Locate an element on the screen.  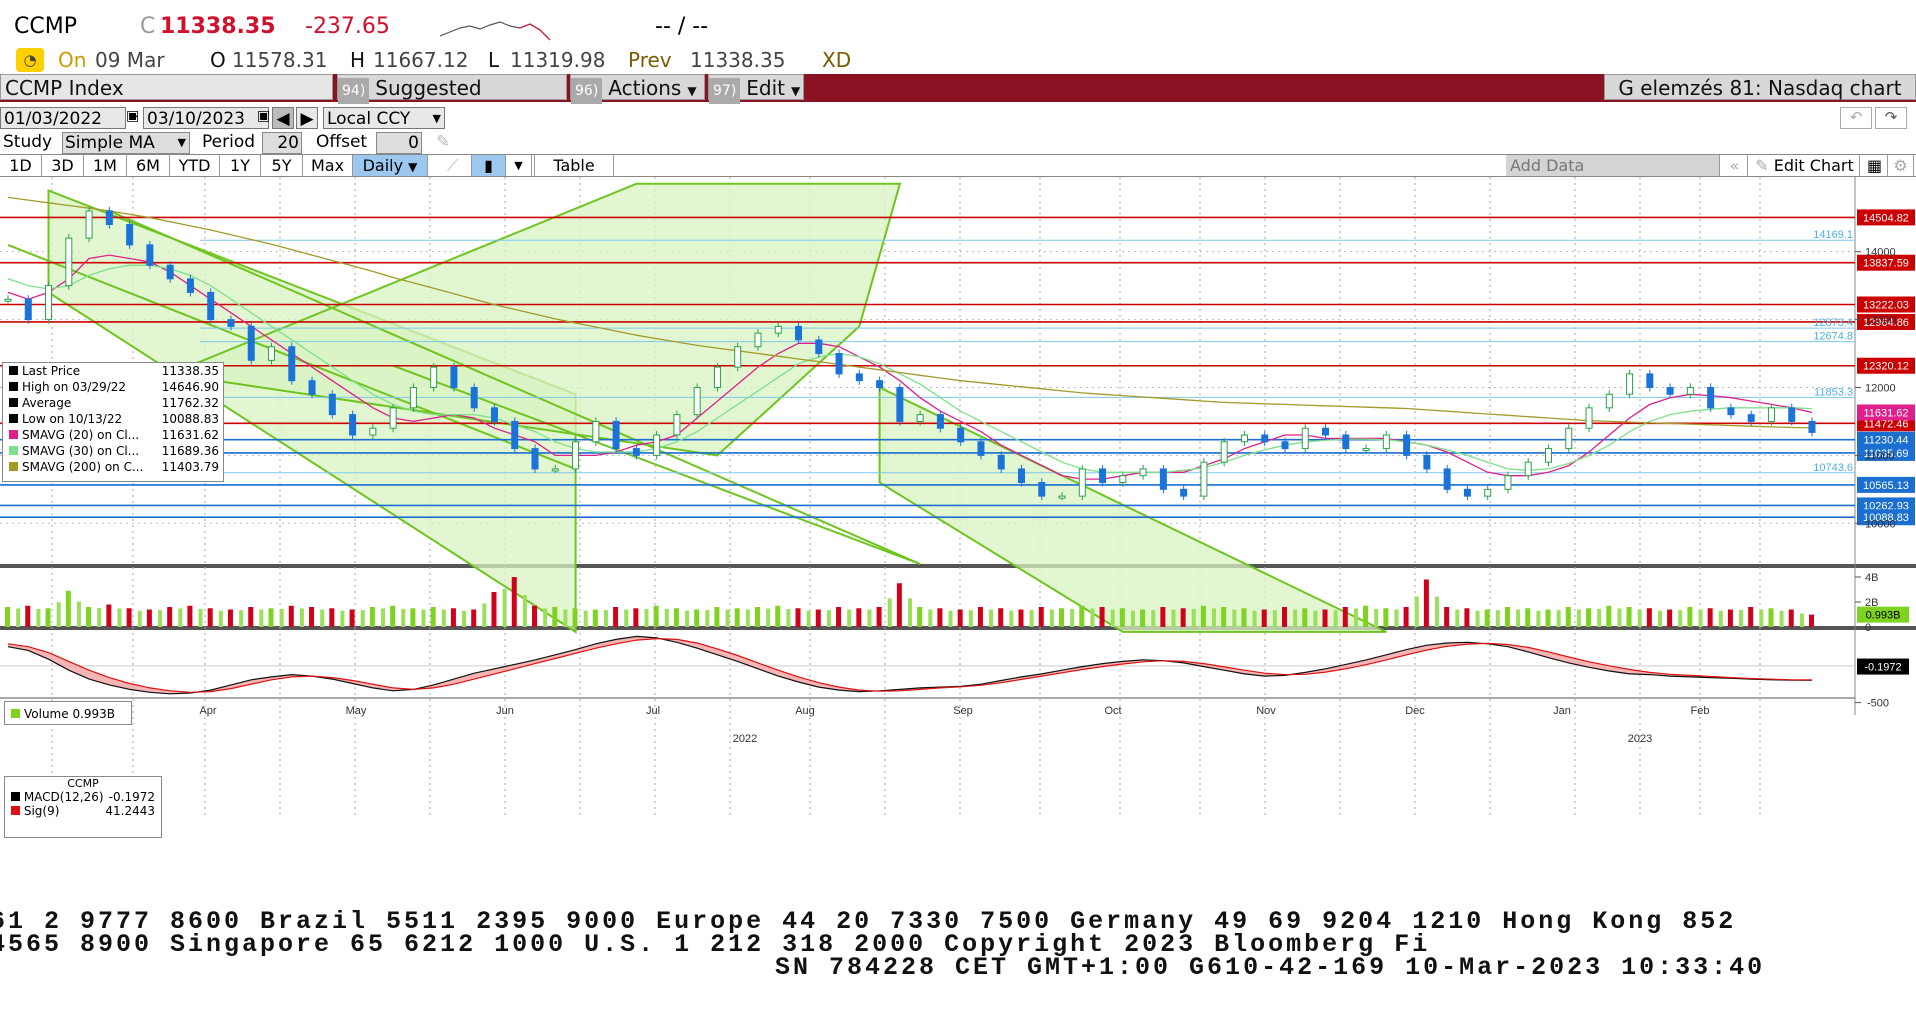
legend-label: Average is located at coordinates (47, 403).